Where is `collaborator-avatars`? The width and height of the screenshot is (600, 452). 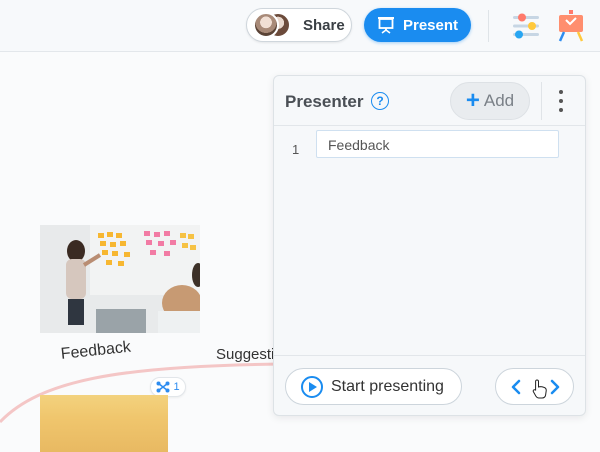
collaborator-avatars is located at coordinates (274, 25).